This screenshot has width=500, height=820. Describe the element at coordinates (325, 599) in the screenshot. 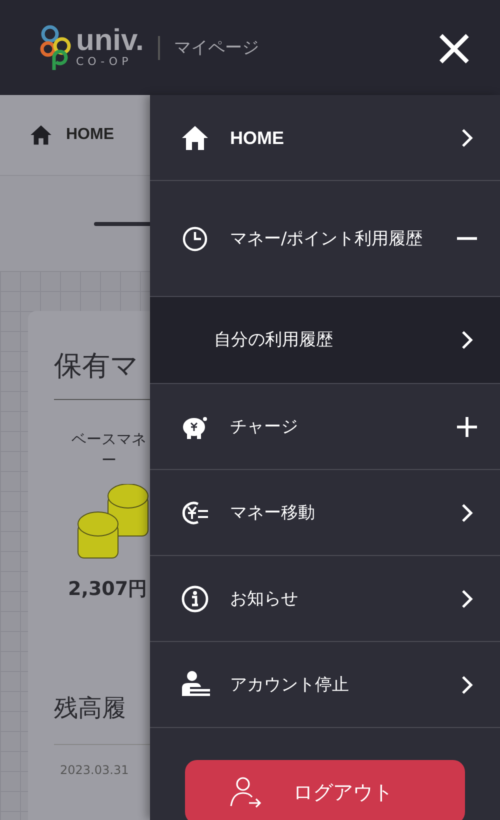

I see `menu-item: お知らせ` at that location.